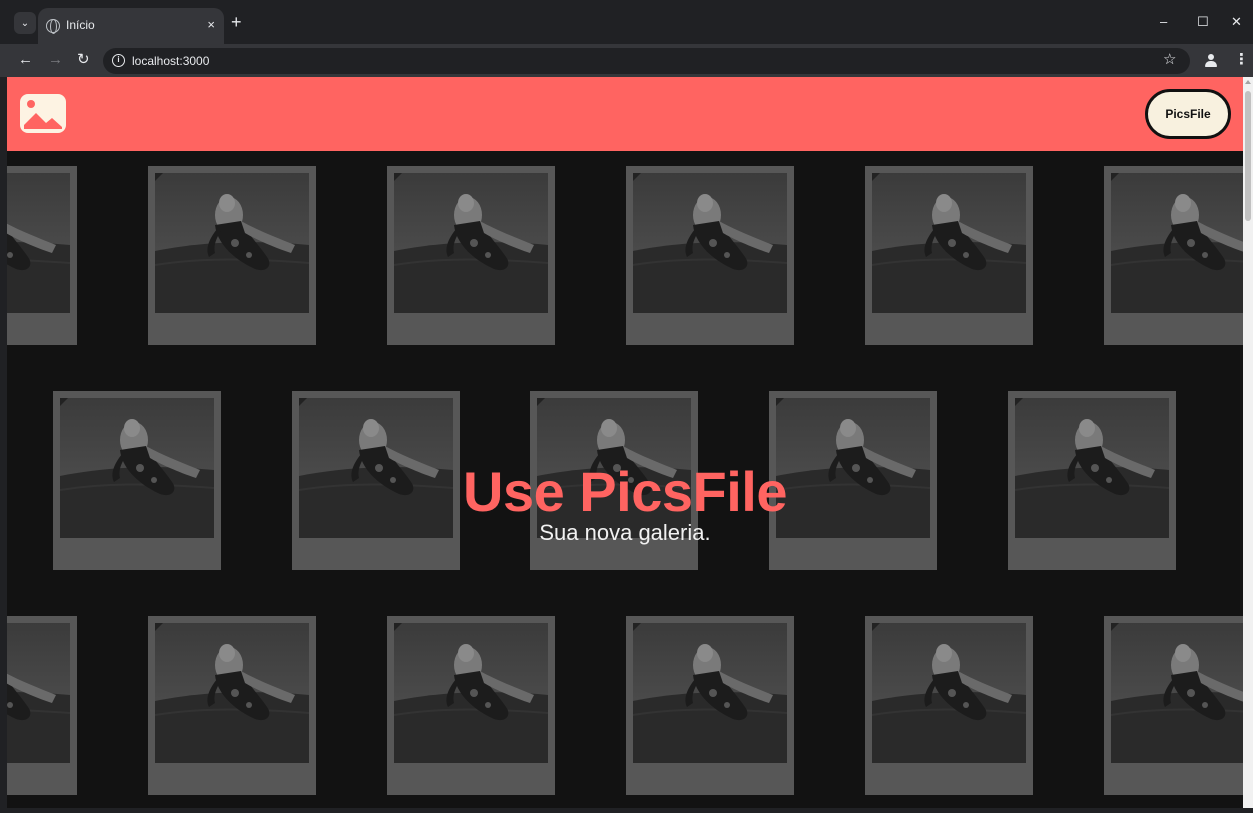  What do you see at coordinates (1248, 82) in the screenshot?
I see `scroll-up-icon` at bounding box center [1248, 82].